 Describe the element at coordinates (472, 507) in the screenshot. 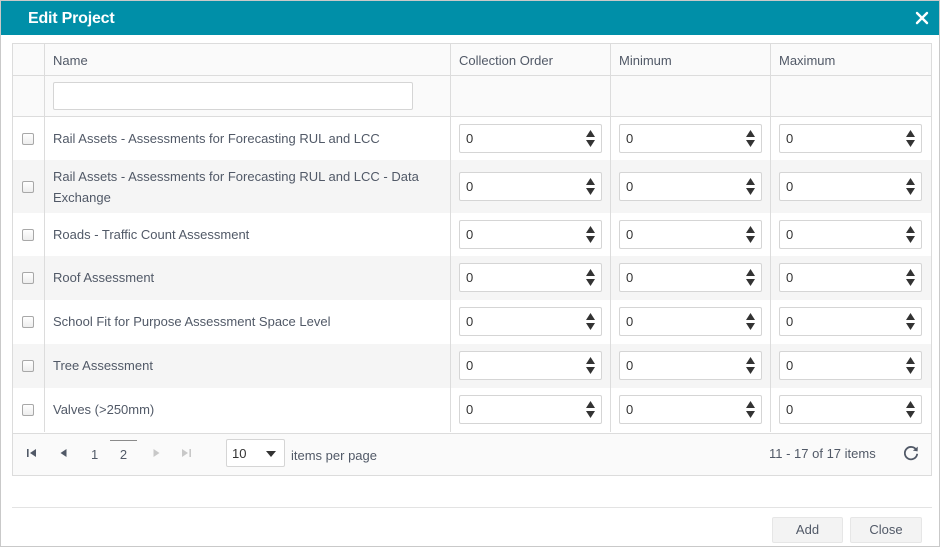

I see `footer-divider` at that location.